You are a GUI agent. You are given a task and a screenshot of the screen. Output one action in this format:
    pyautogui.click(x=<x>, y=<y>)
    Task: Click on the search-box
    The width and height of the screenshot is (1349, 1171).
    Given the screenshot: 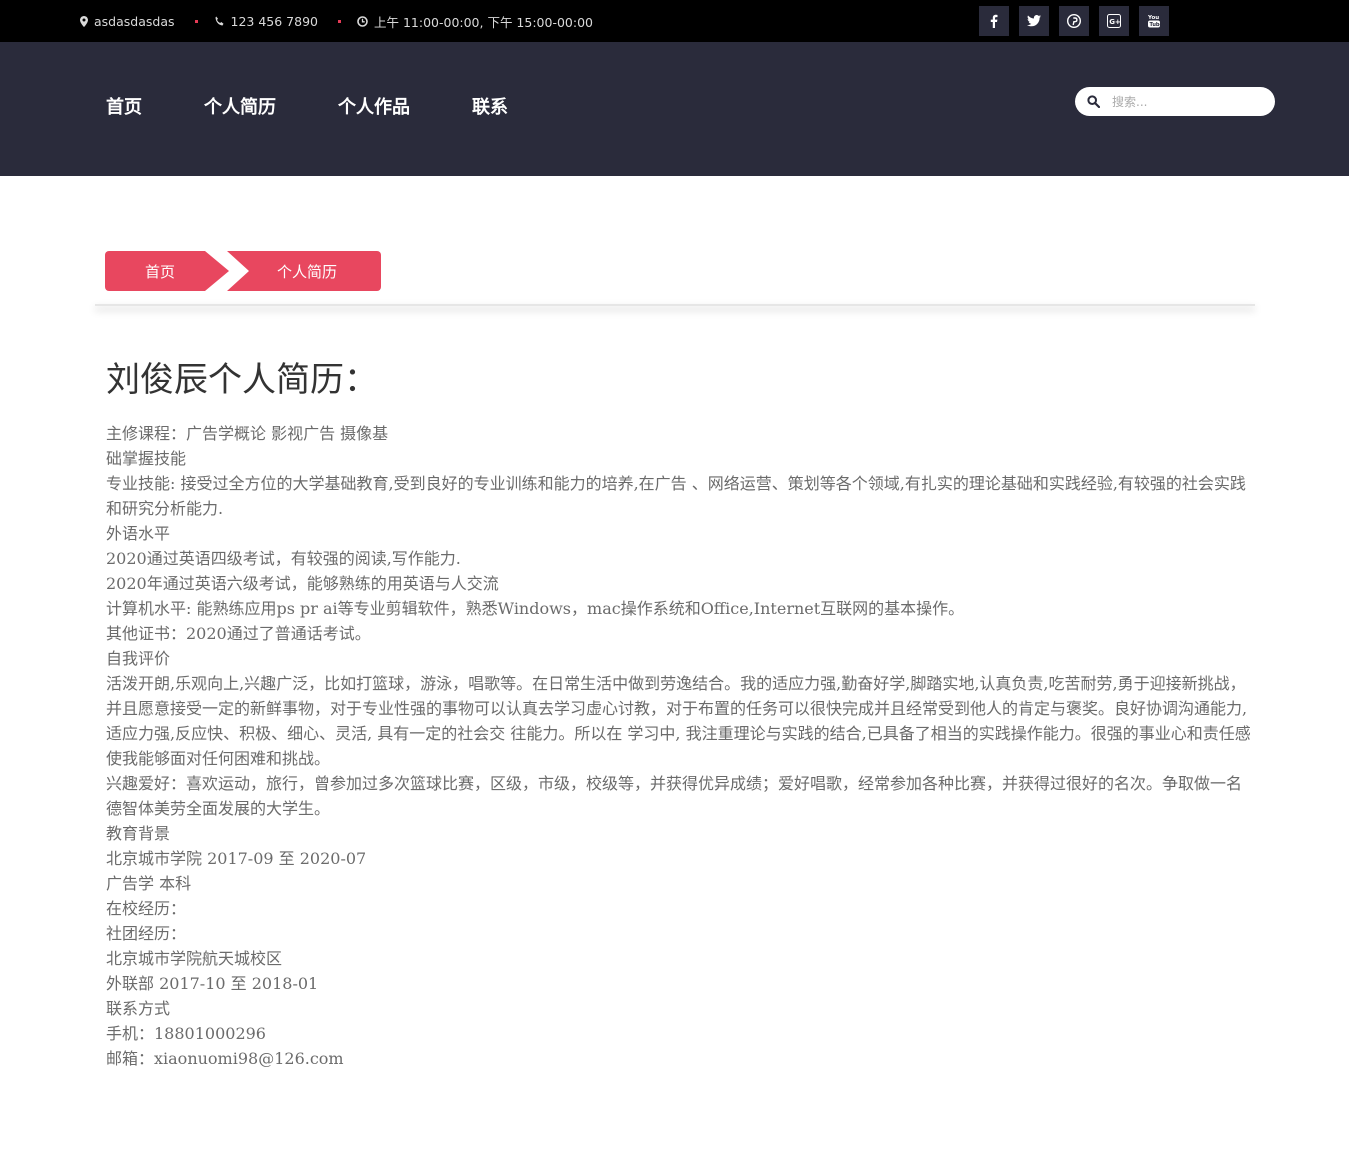 What is the action you would take?
    pyautogui.click(x=1175, y=101)
    